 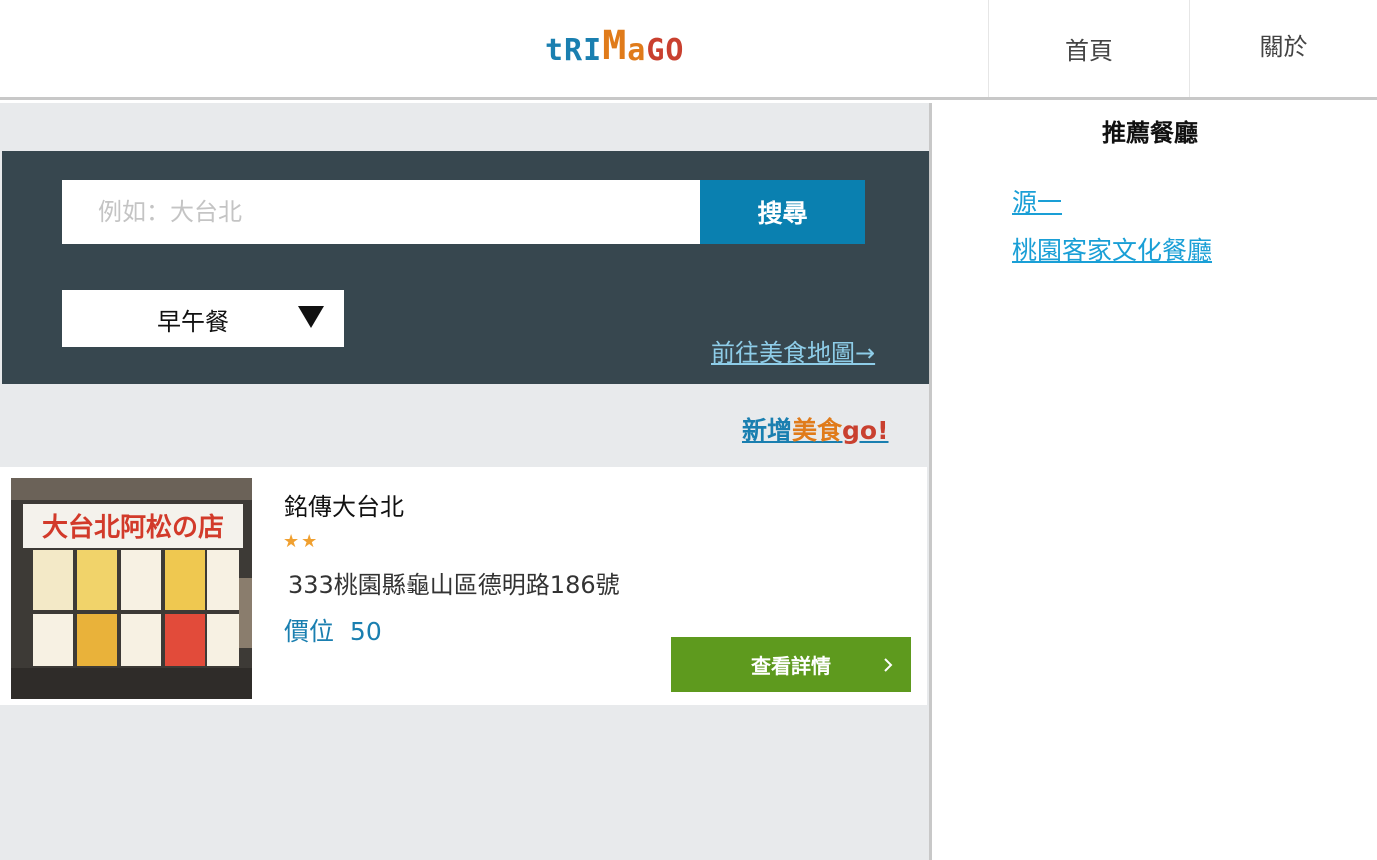 I want to click on recommend-link: 桃園客家文化餐廳, so click(x=1112, y=250).